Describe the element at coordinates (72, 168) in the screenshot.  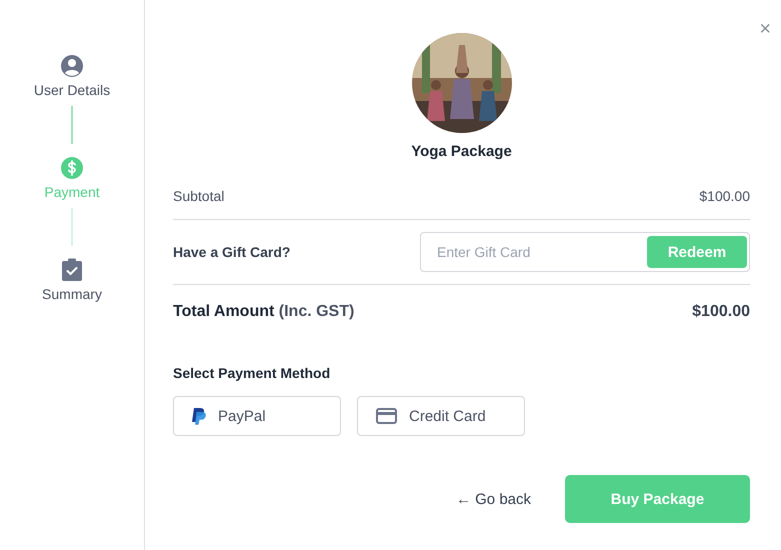
I see `dollar-icon` at that location.